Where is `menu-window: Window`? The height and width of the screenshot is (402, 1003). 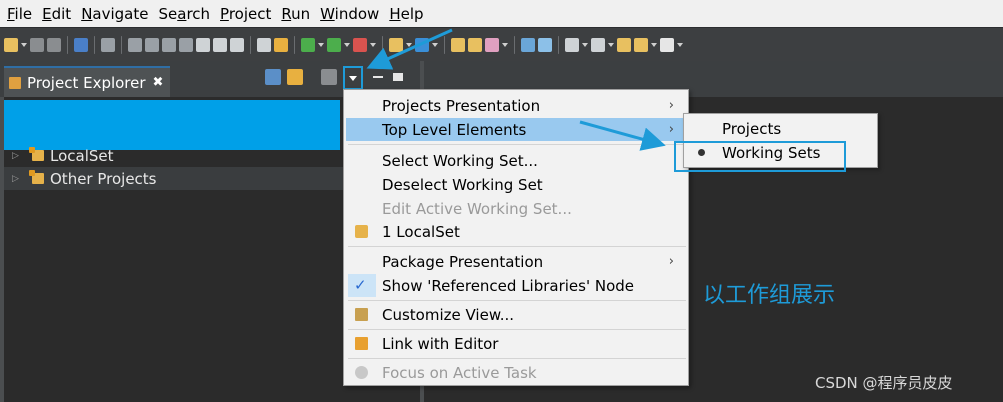
menu-window: Window is located at coordinates (349, 14).